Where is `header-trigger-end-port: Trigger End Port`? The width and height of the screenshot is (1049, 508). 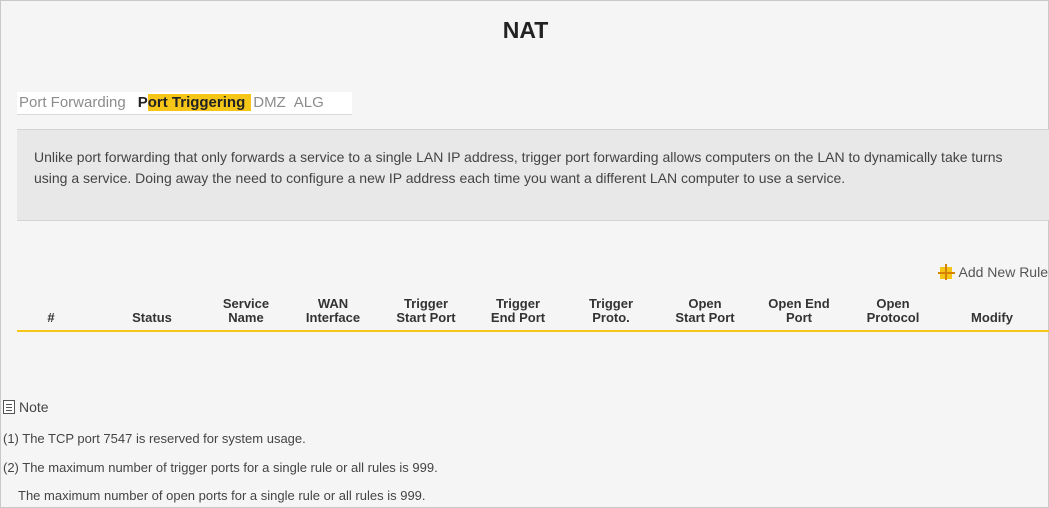 header-trigger-end-port: Trigger End Port is located at coordinates (518, 310).